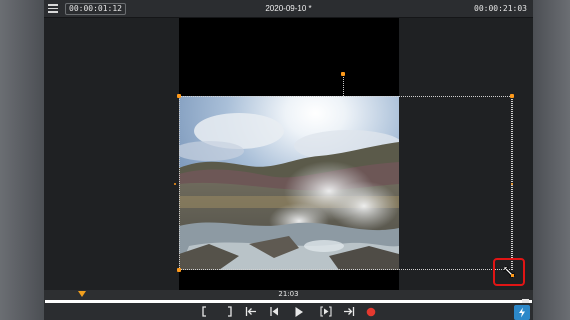 The width and height of the screenshot is (570, 320). I want to click on next-frame-button, so click(326, 311).